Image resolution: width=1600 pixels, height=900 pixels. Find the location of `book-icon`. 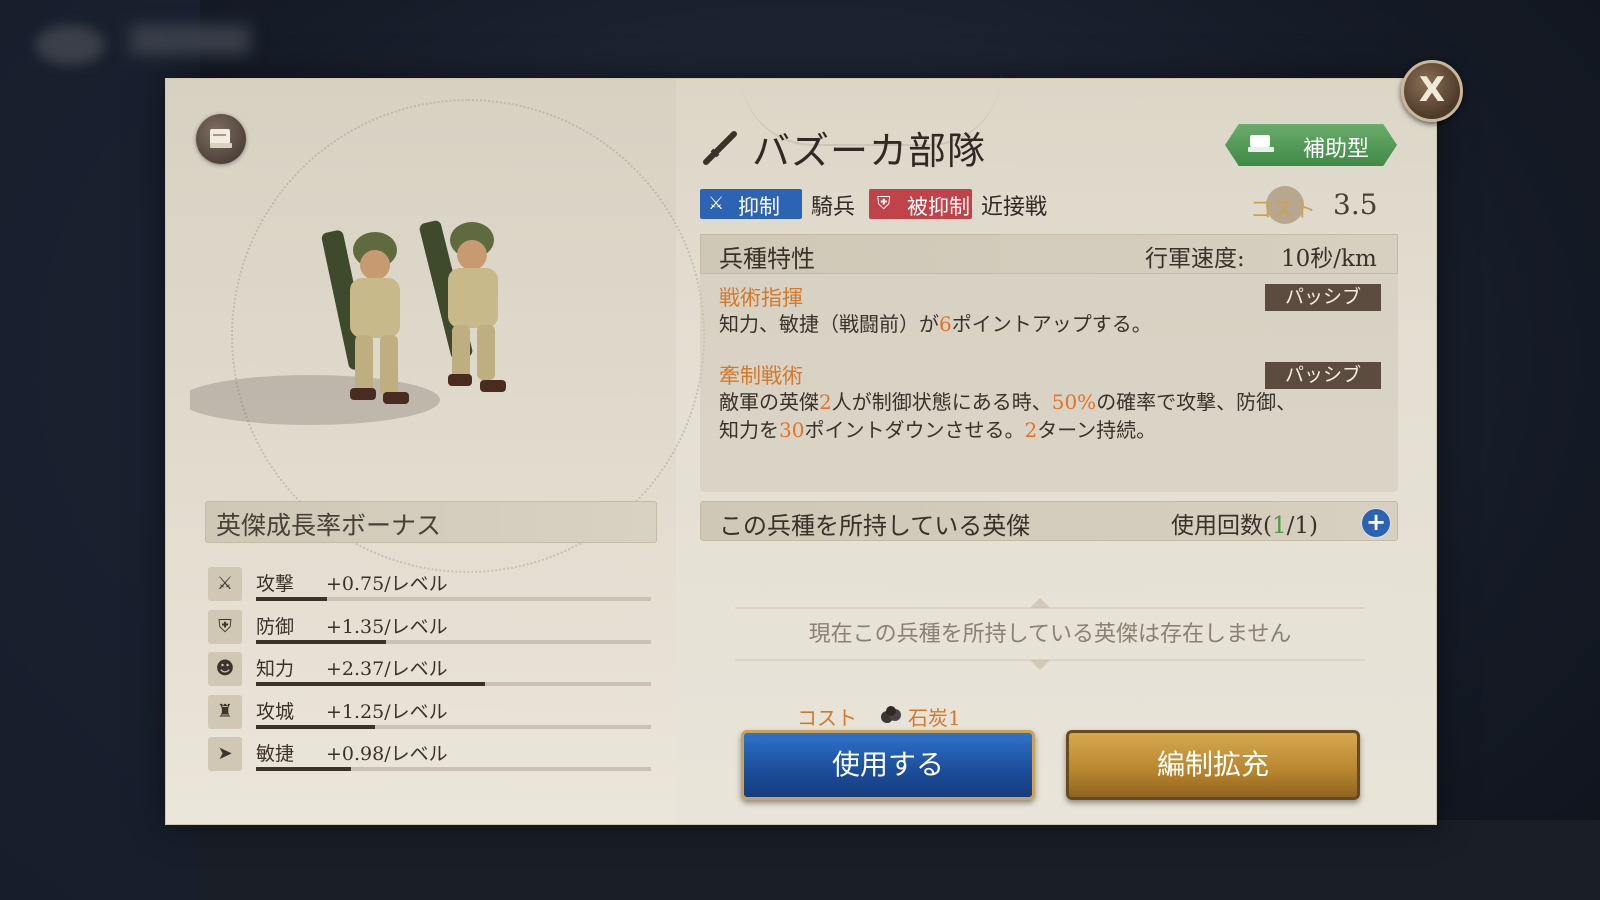

book-icon is located at coordinates (221, 138).